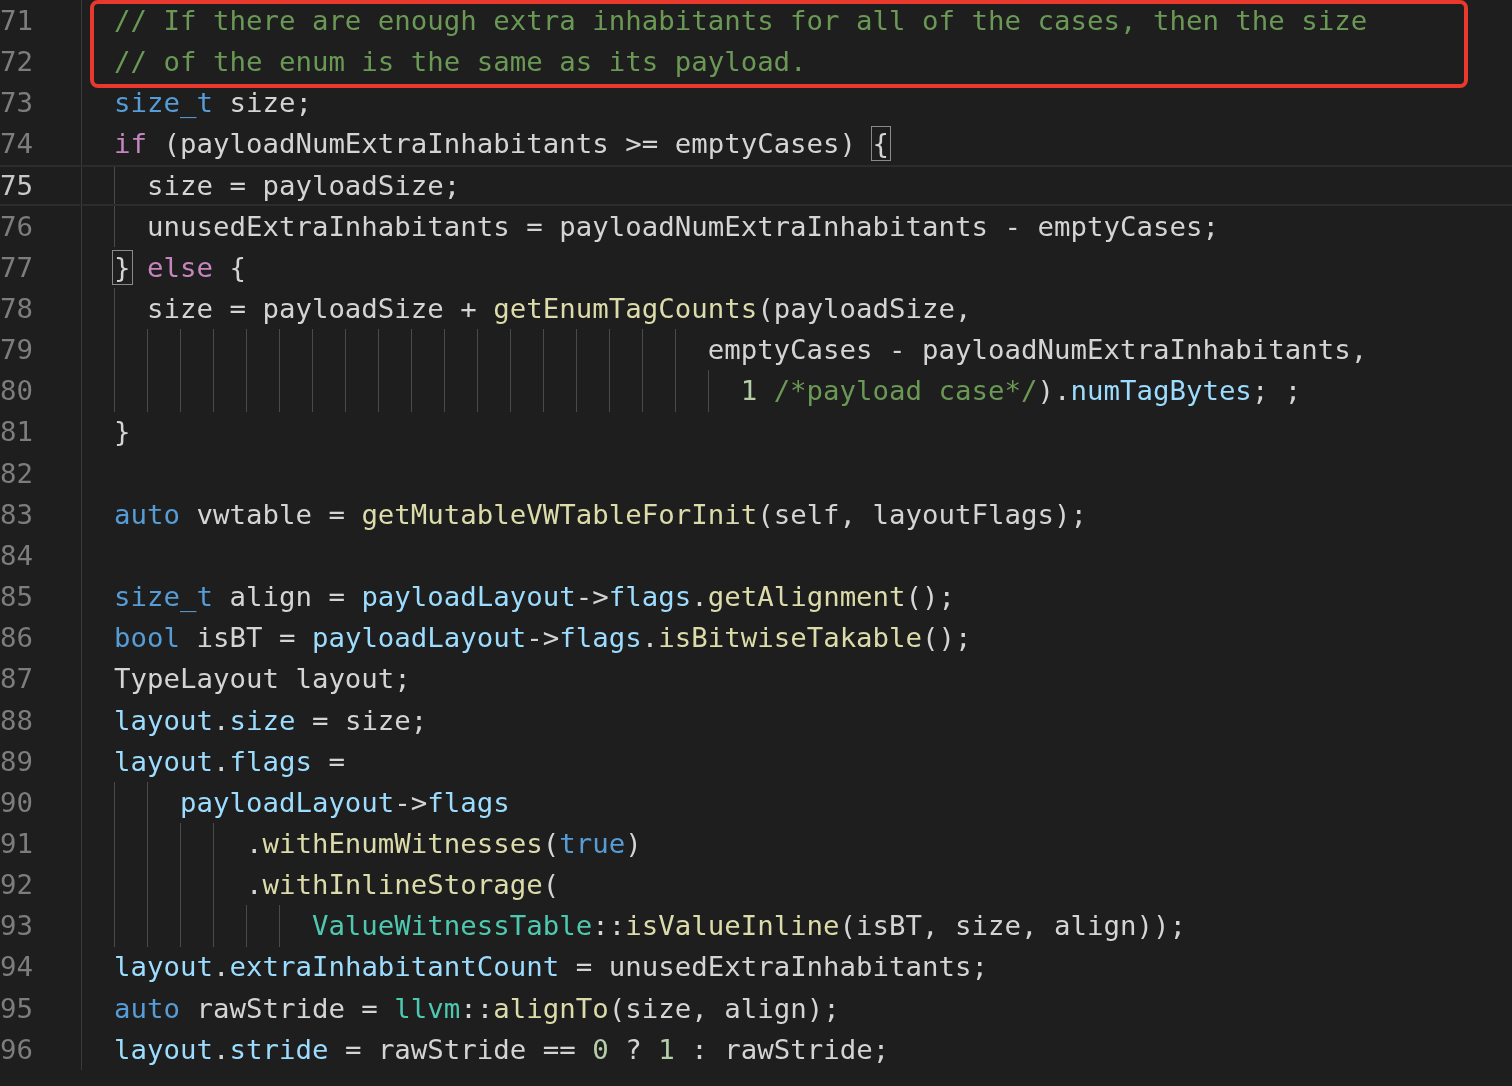 The width and height of the screenshot is (1512, 1086). What do you see at coordinates (16, 432) in the screenshot?
I see `line-number: 81` at bounding box center [16, 432].